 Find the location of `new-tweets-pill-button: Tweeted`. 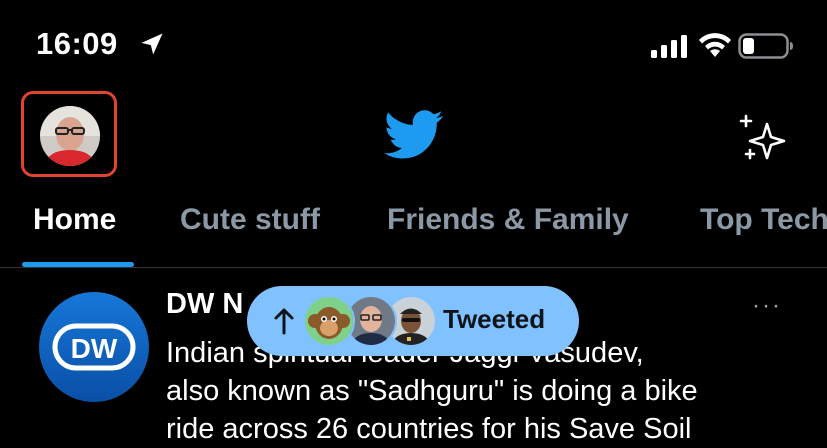

new-tweets-pill-button: Tweeted is located at coordinates (413, 321).